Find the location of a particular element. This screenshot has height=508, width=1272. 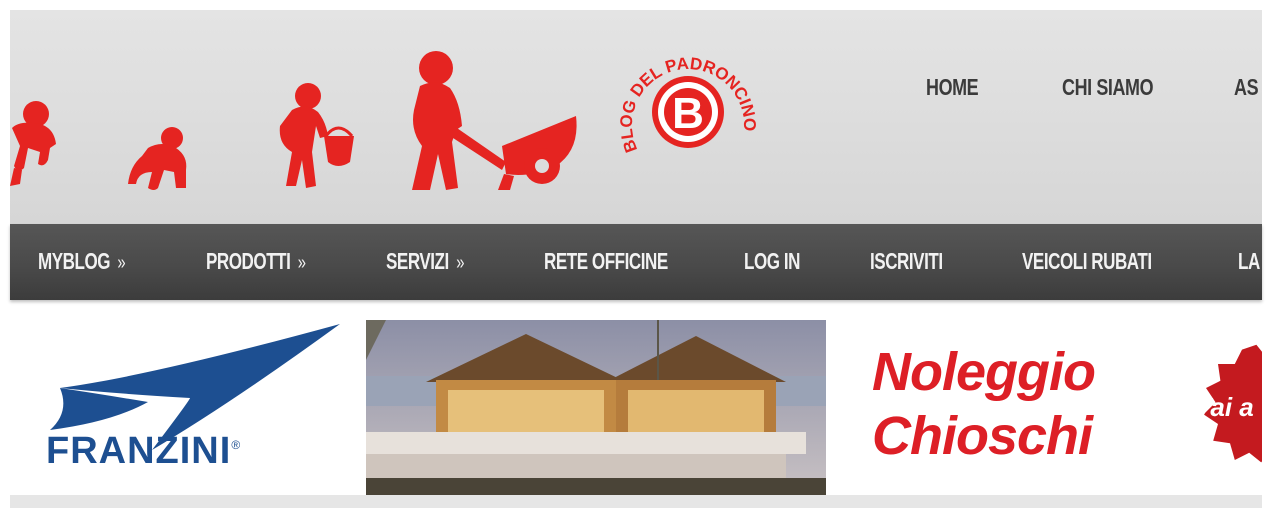

noleggio-chioschi-headline: Noleggio Chioschi is located at coordinates (984, 404).